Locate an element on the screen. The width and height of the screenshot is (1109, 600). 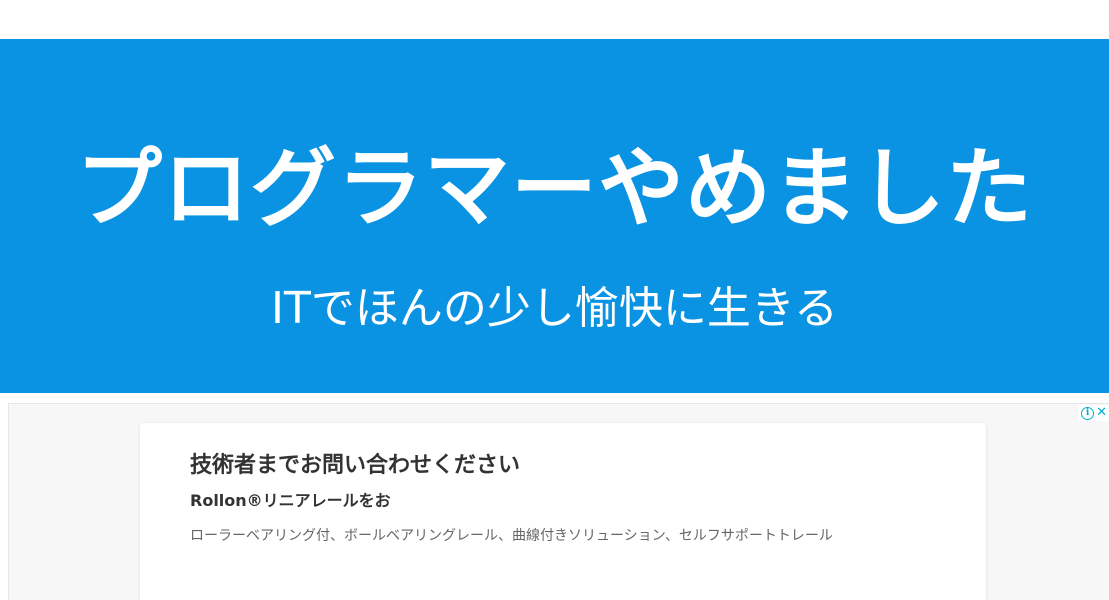
close-icon: ✕ is located at coordinates (1101, 413).